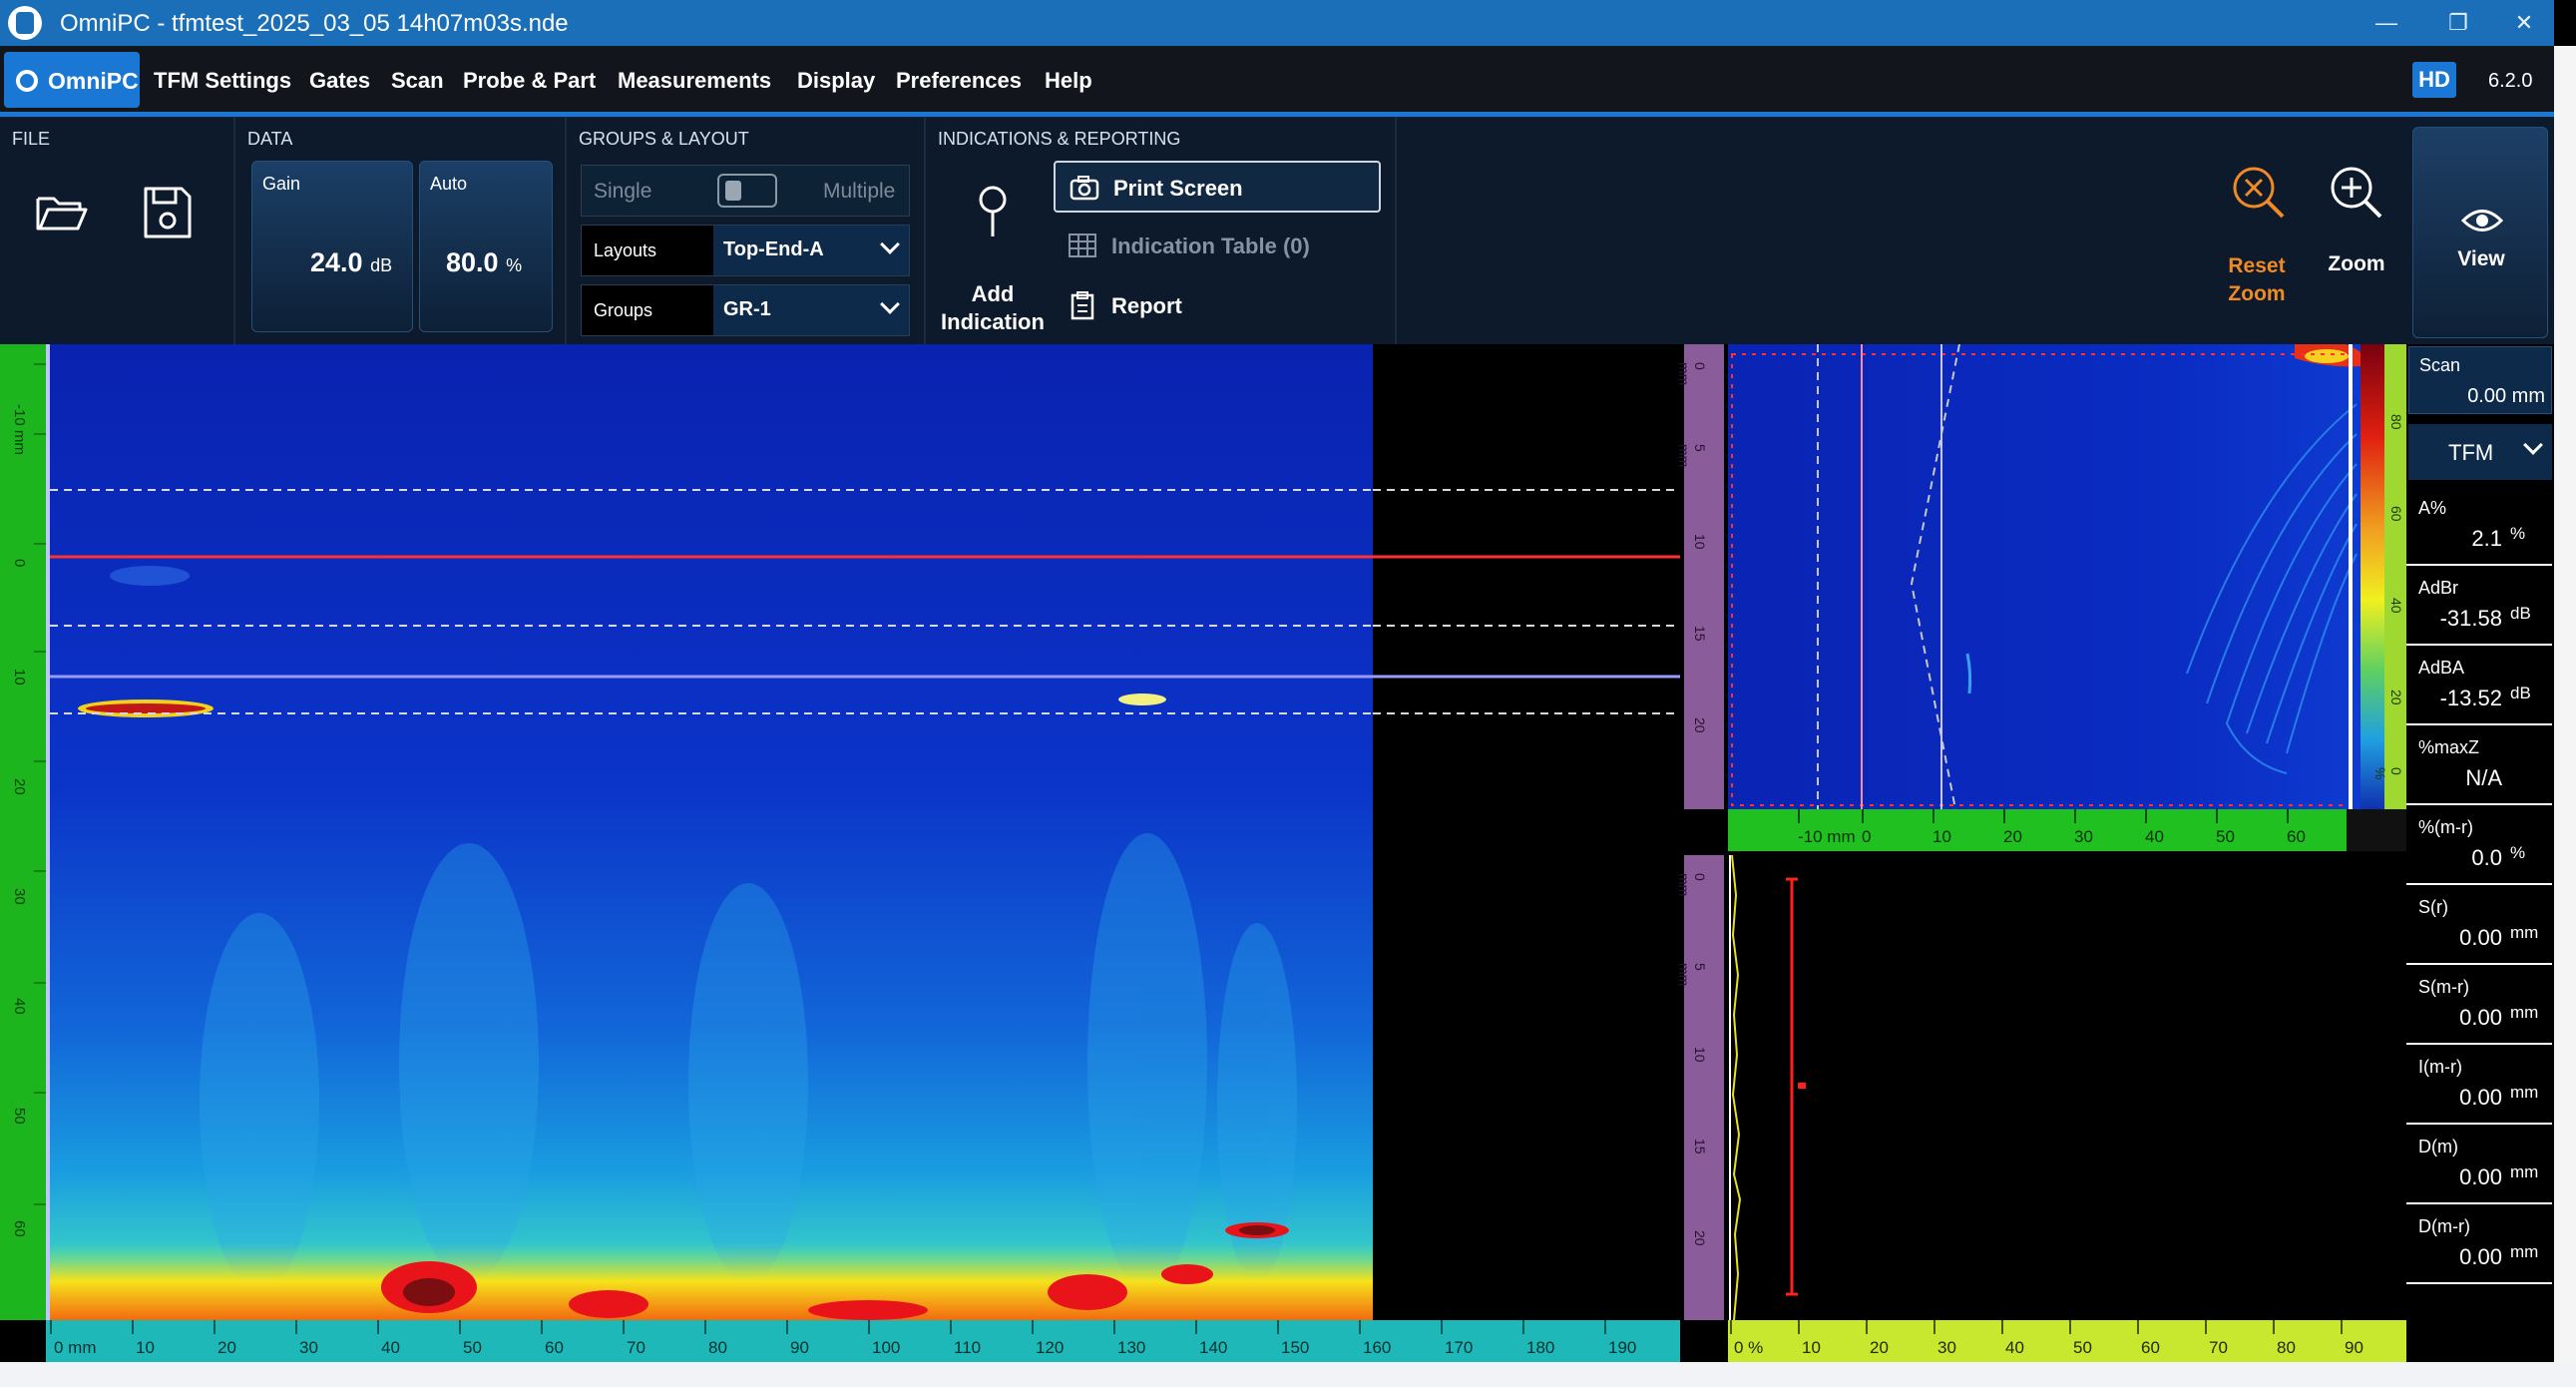  I want to click on print-screen-button: Print Screen, so click(1217, 187).